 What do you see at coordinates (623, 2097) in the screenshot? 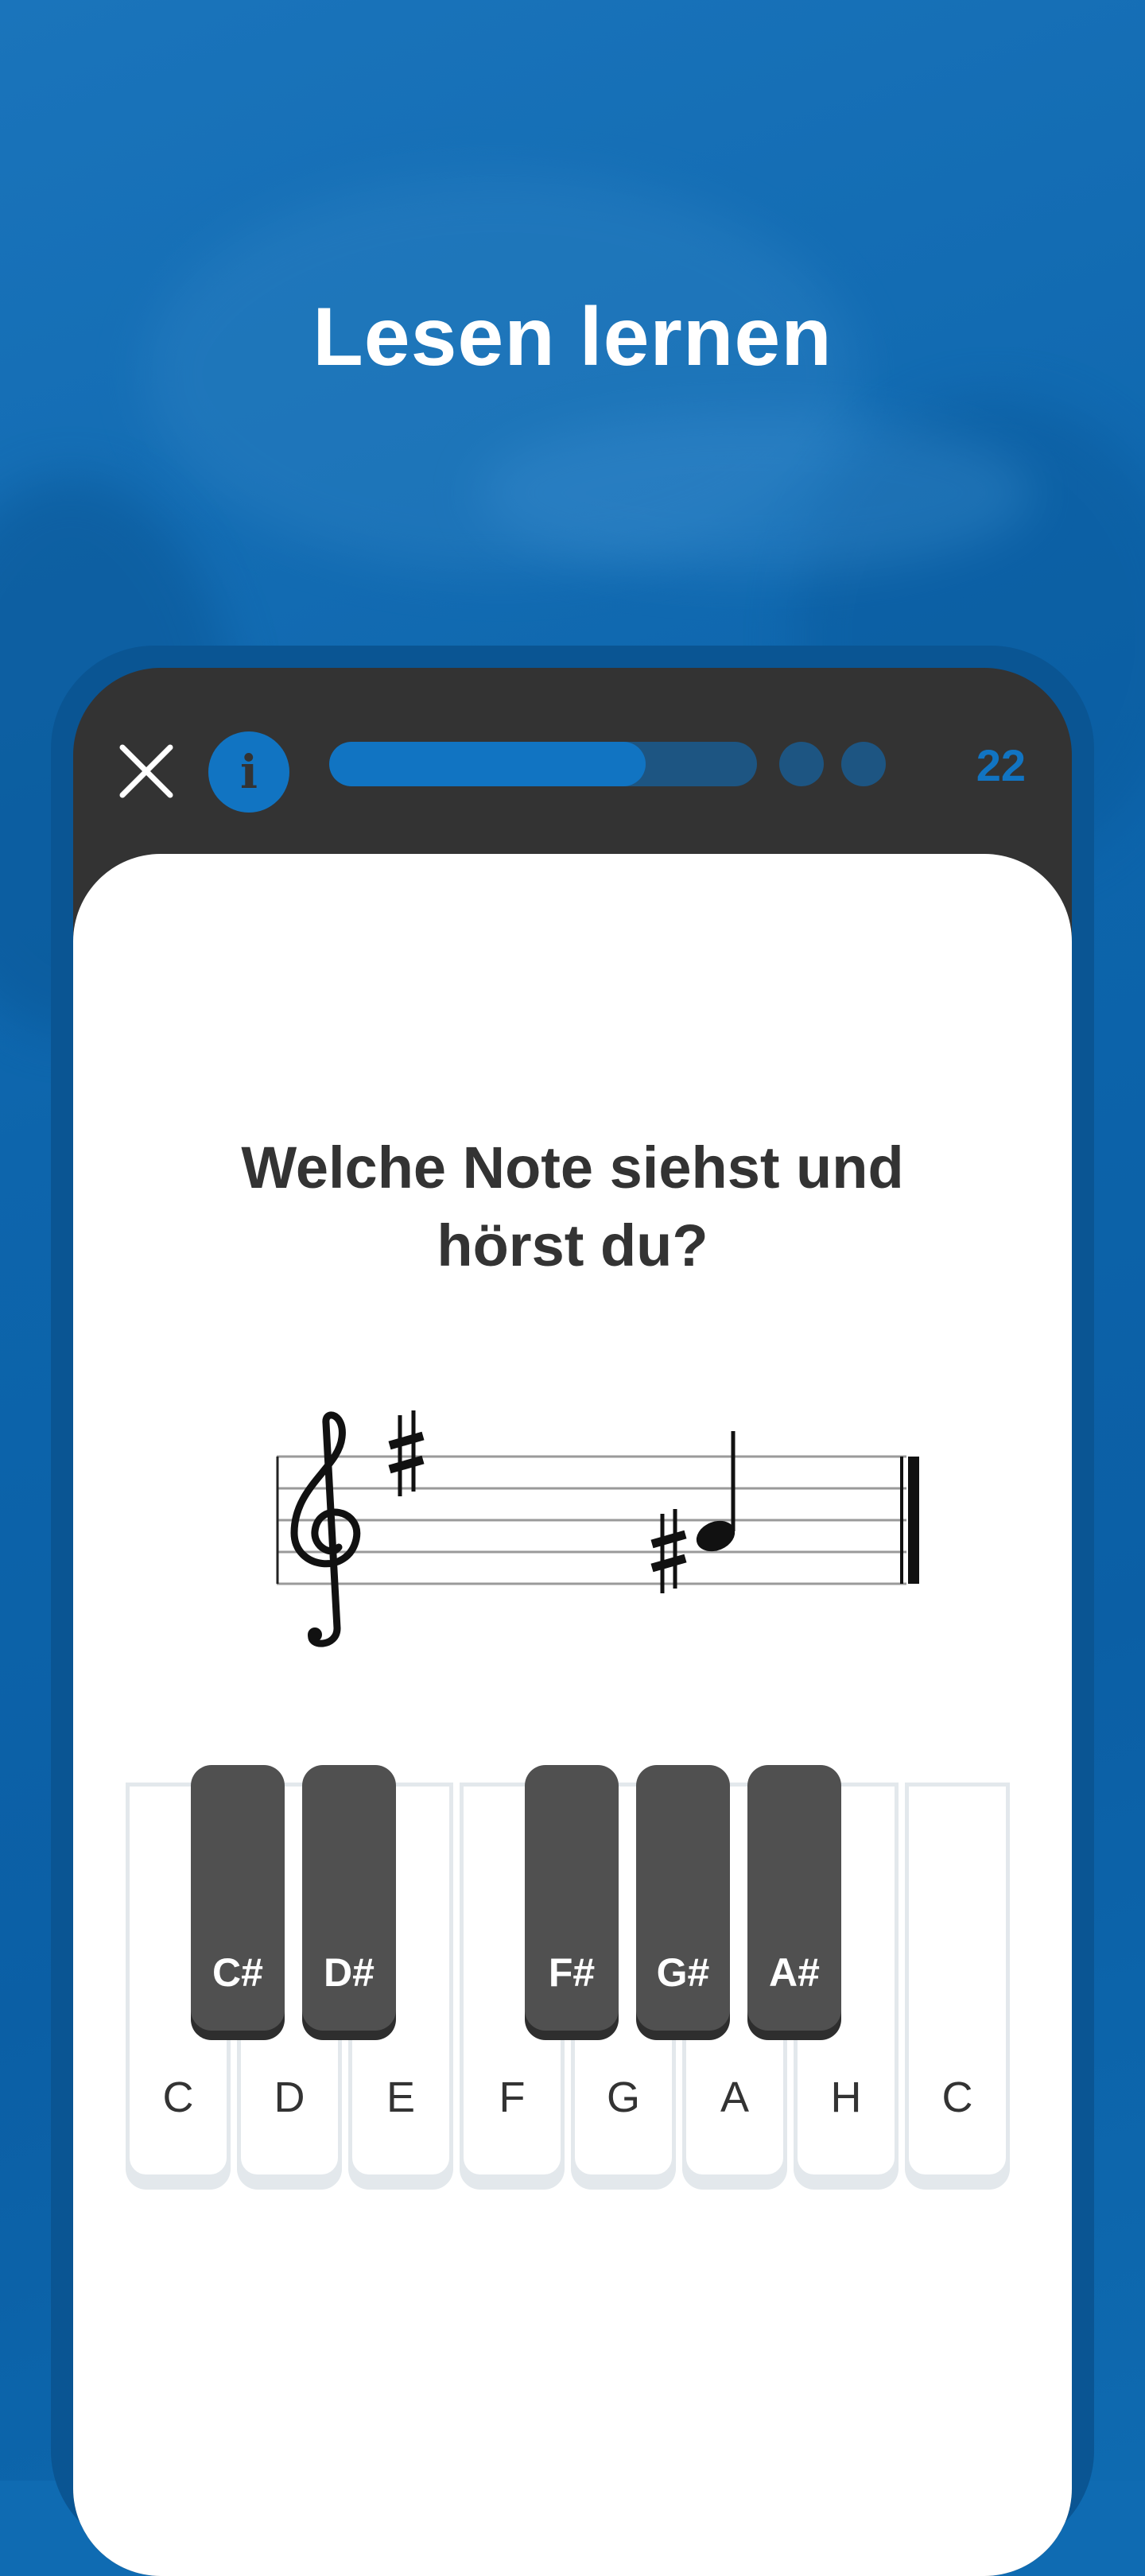
I see `key-label: G` at bounding box center [623, 2097].